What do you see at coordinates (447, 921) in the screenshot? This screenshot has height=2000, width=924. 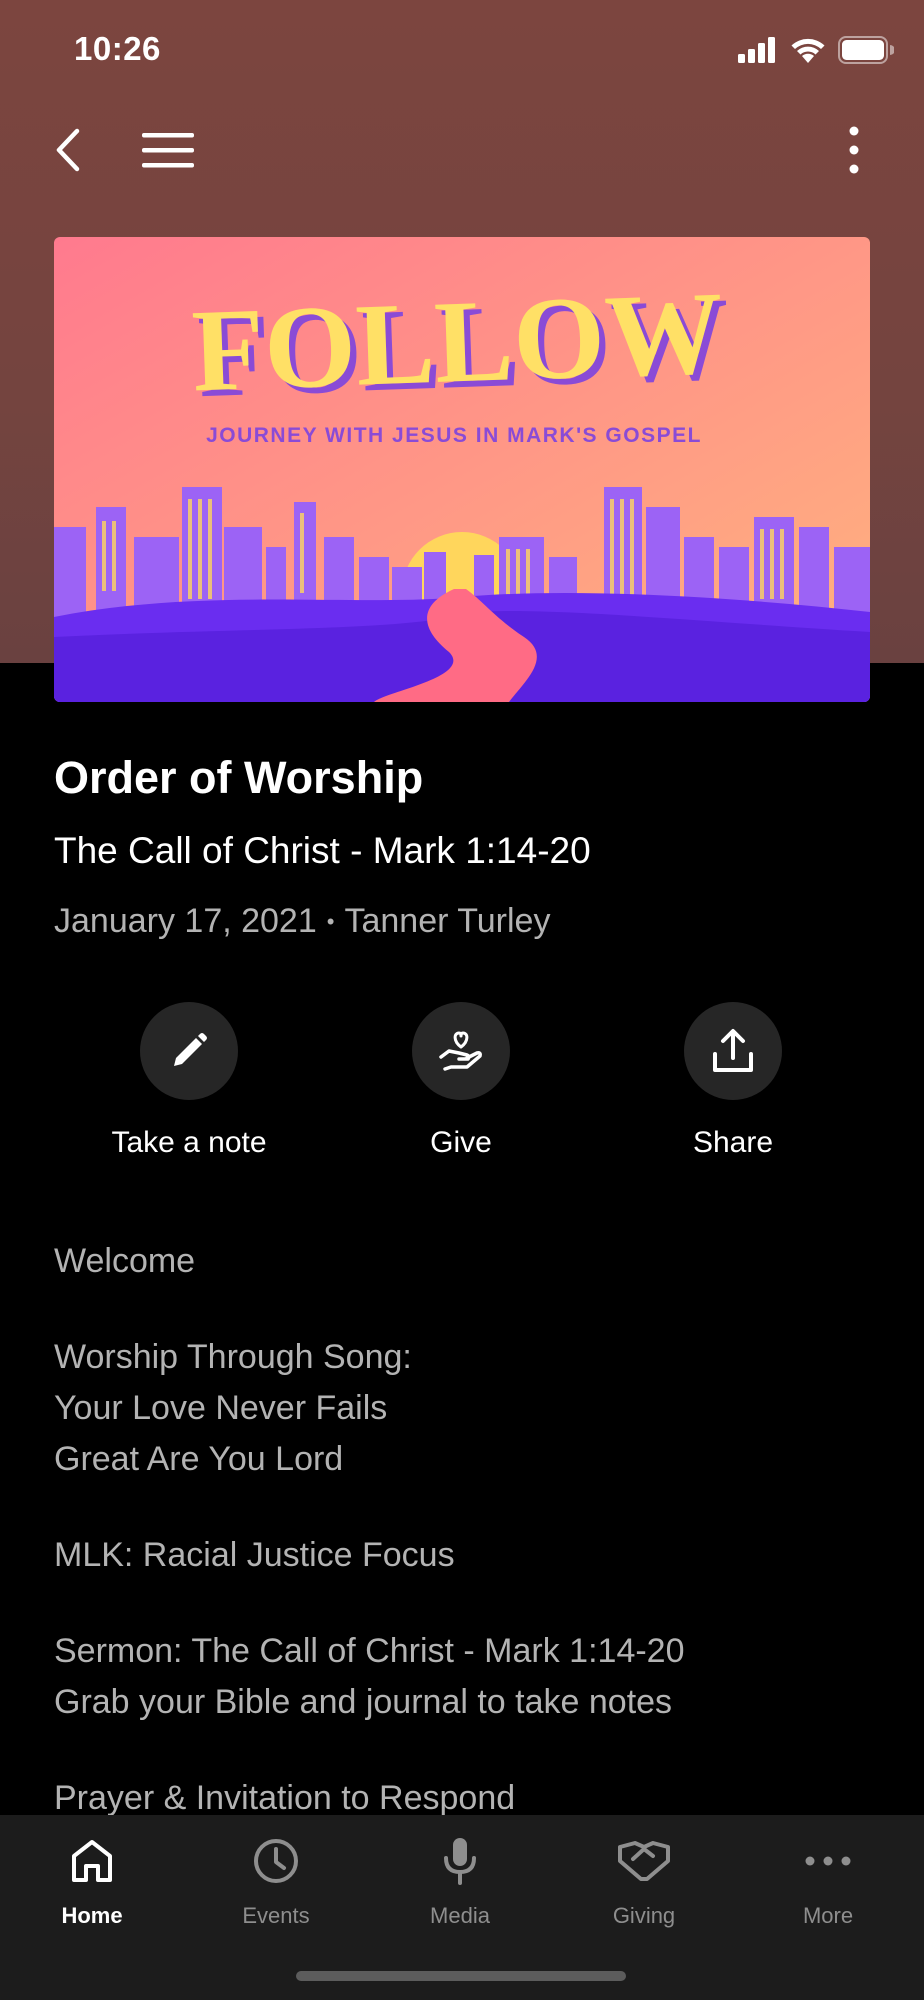 I see `speaker-name: Tanner Turley` at bounding box center [447, 921].